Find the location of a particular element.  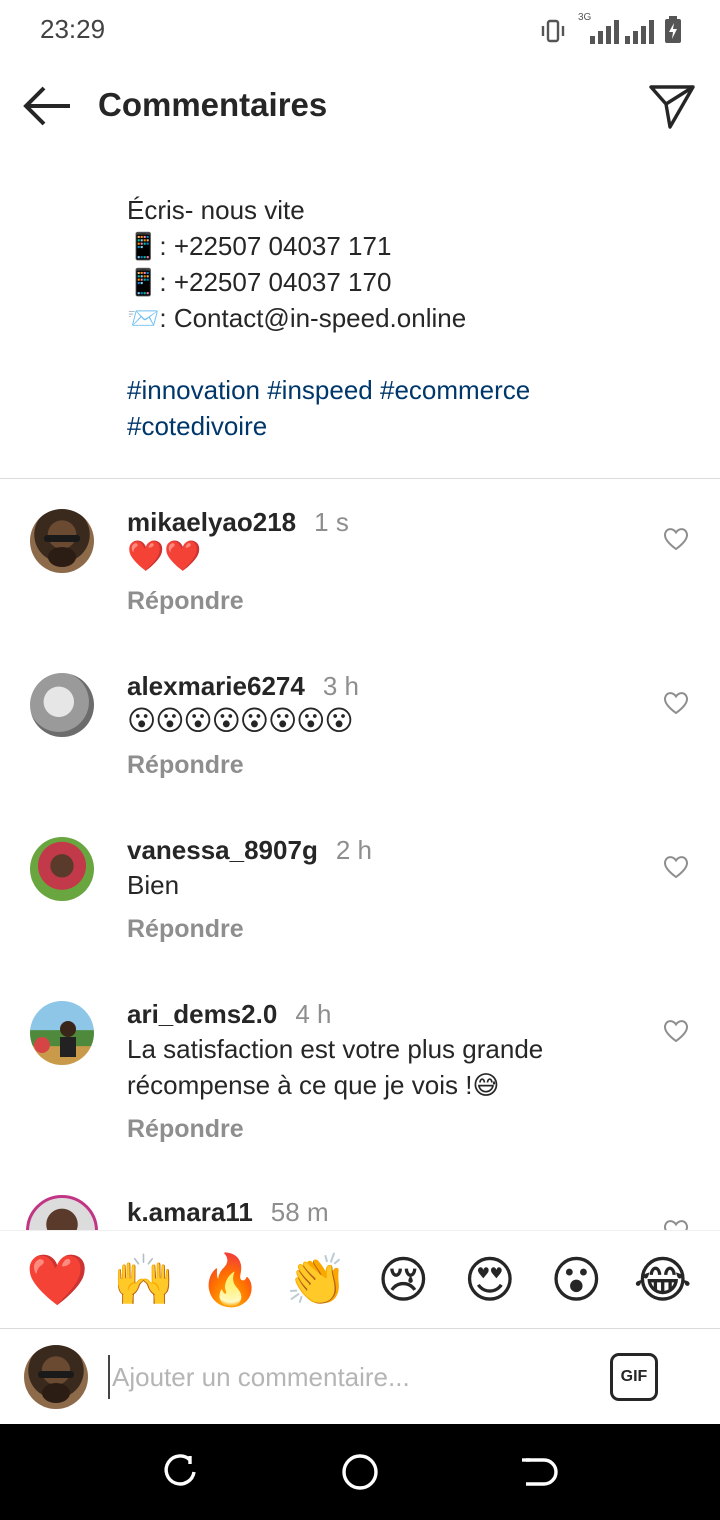

comment-username: vanessa_8907g is located at coordinates (222, 850).